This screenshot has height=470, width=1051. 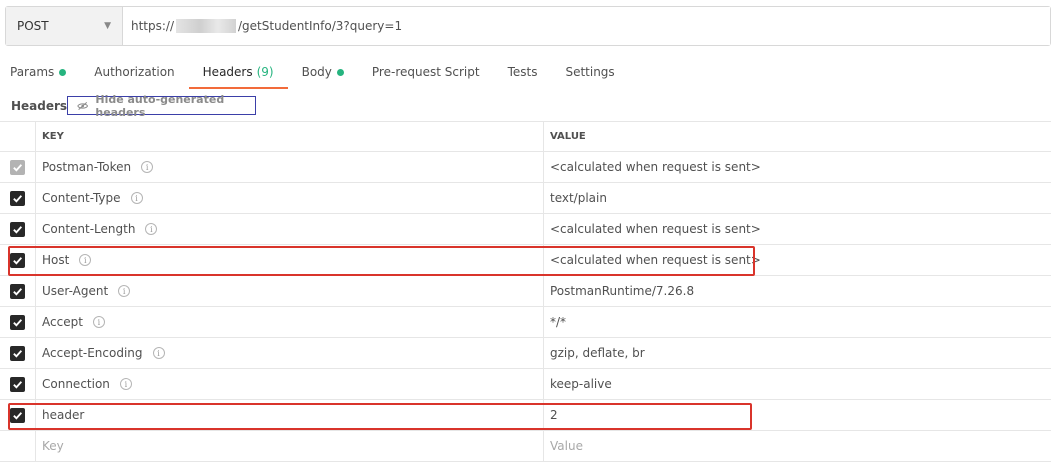 What do you see at coordinates (153, 26) in the screenshot?
I see `url-prefix: https://` at bounding box center [153, 26].